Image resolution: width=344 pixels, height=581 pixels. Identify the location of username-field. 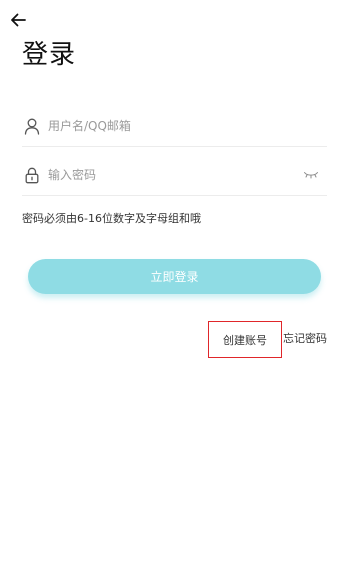
(174, 126).